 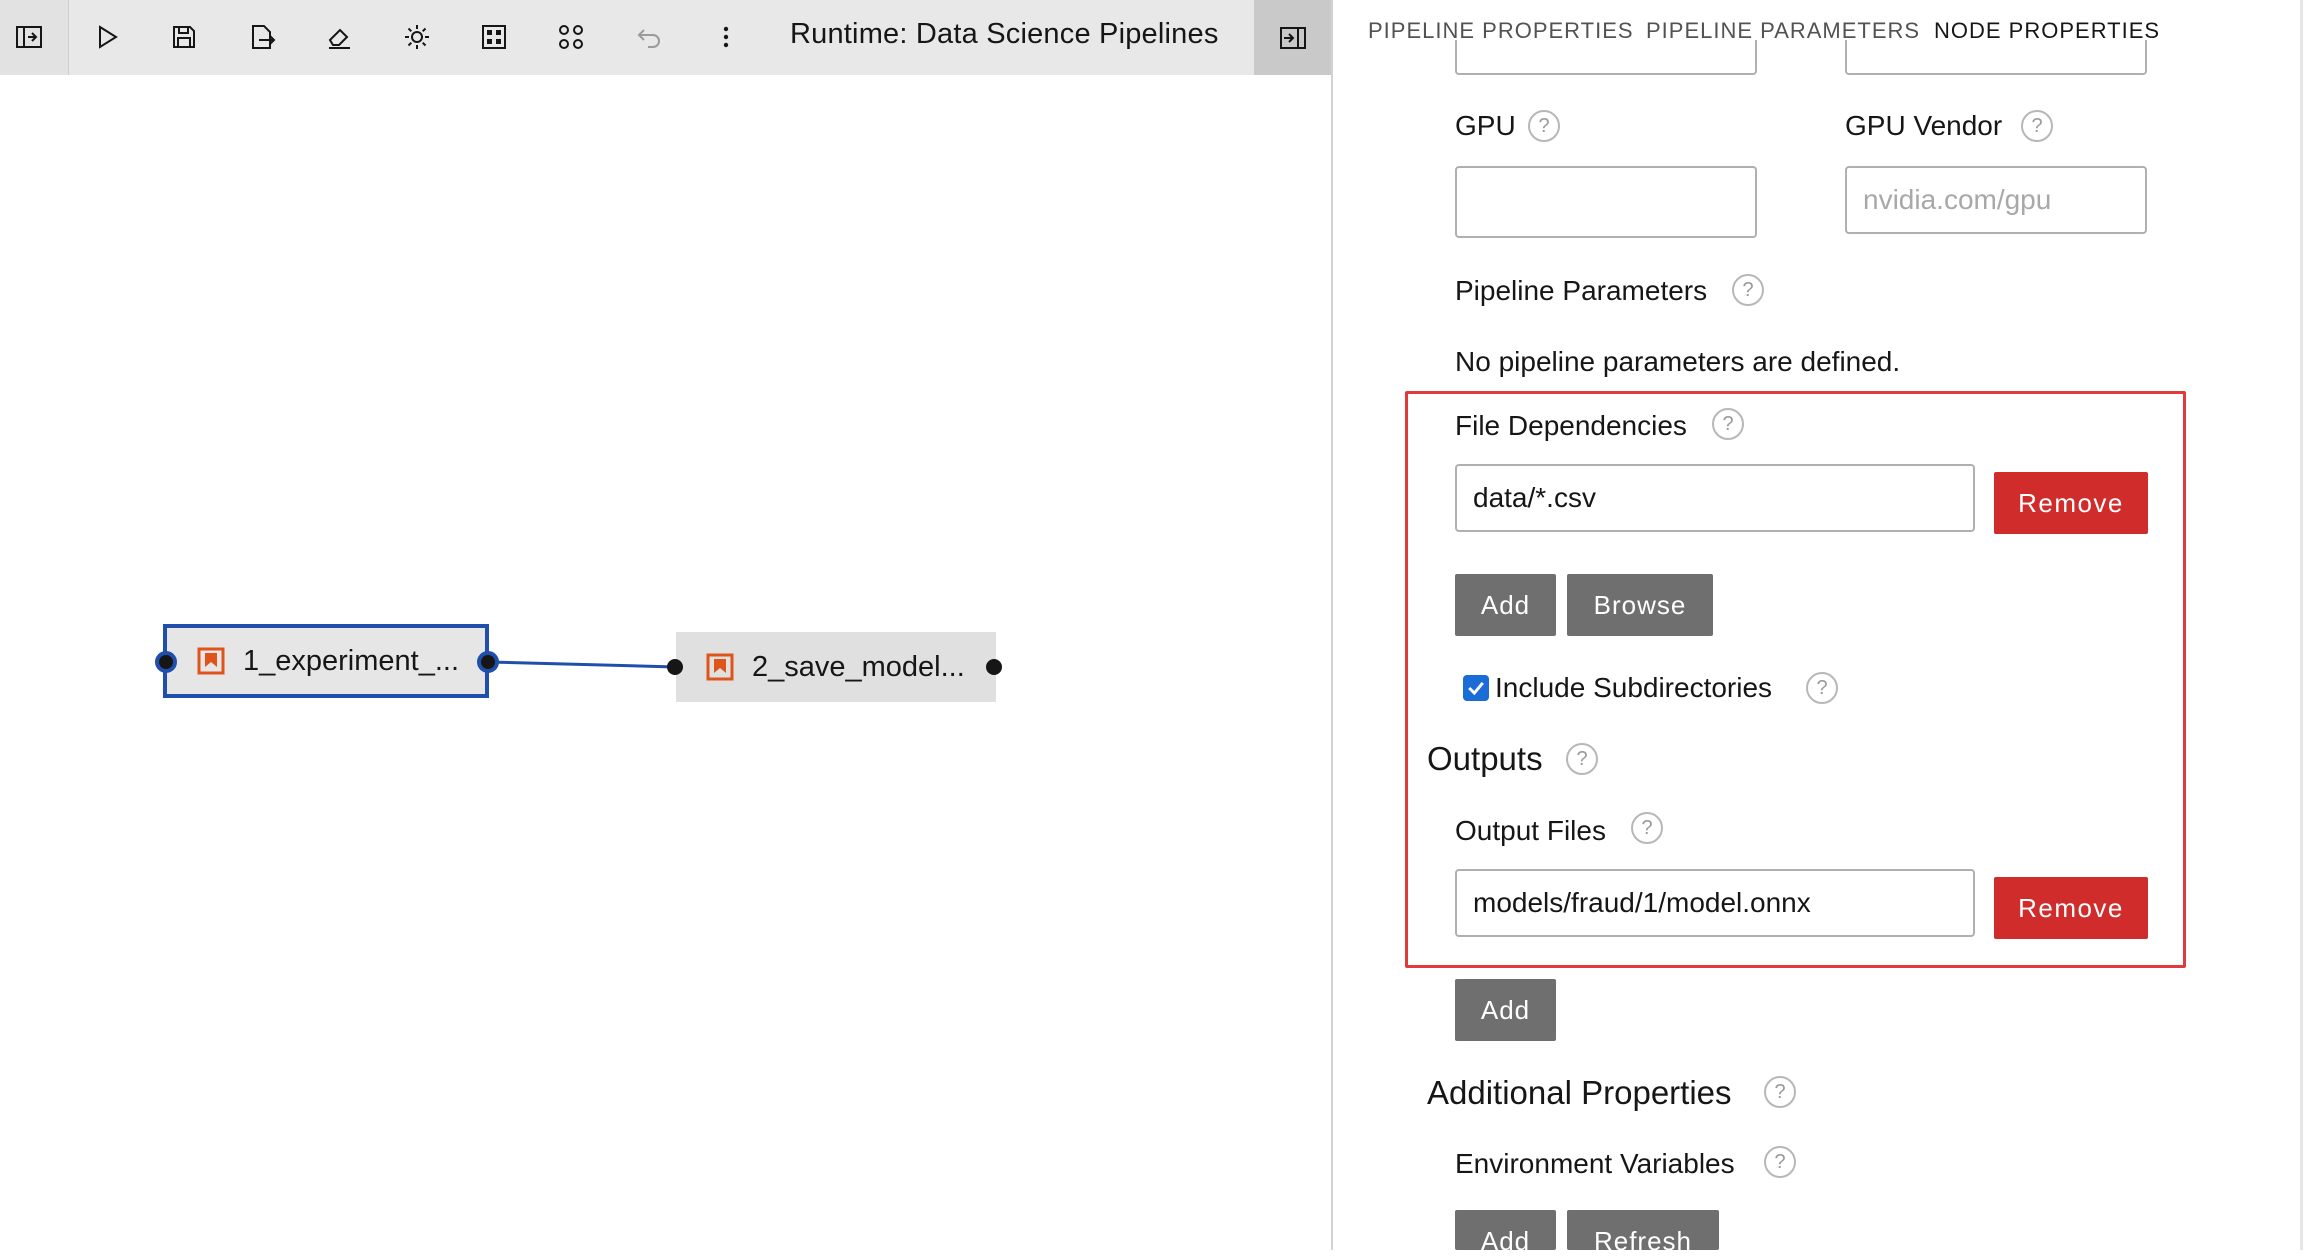 What do you see at coordinates (1579, 1092) in the screenshot?
I see `additional-properties-heading: Additional Properties` at bounding box center [1579, 1092].